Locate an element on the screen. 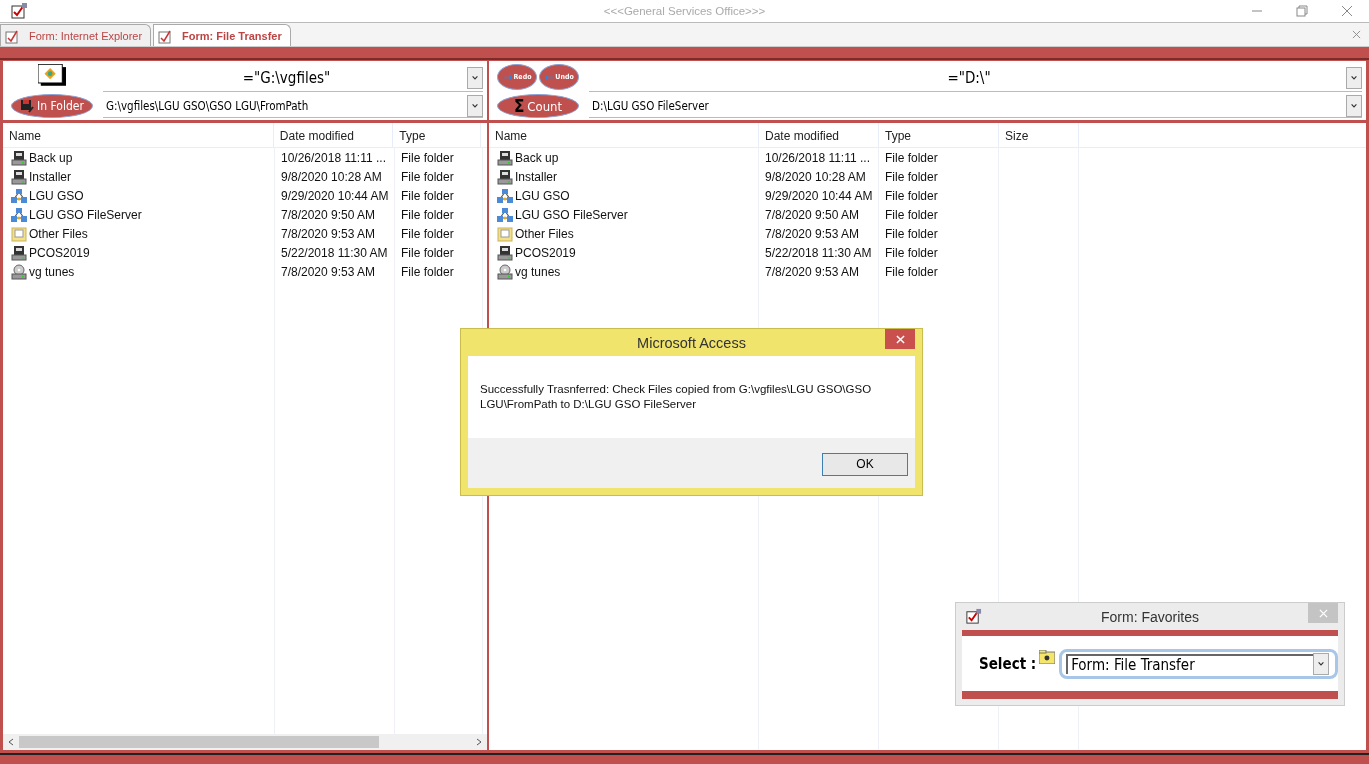  scroll-right-icon is located at coordinates (479, 742).